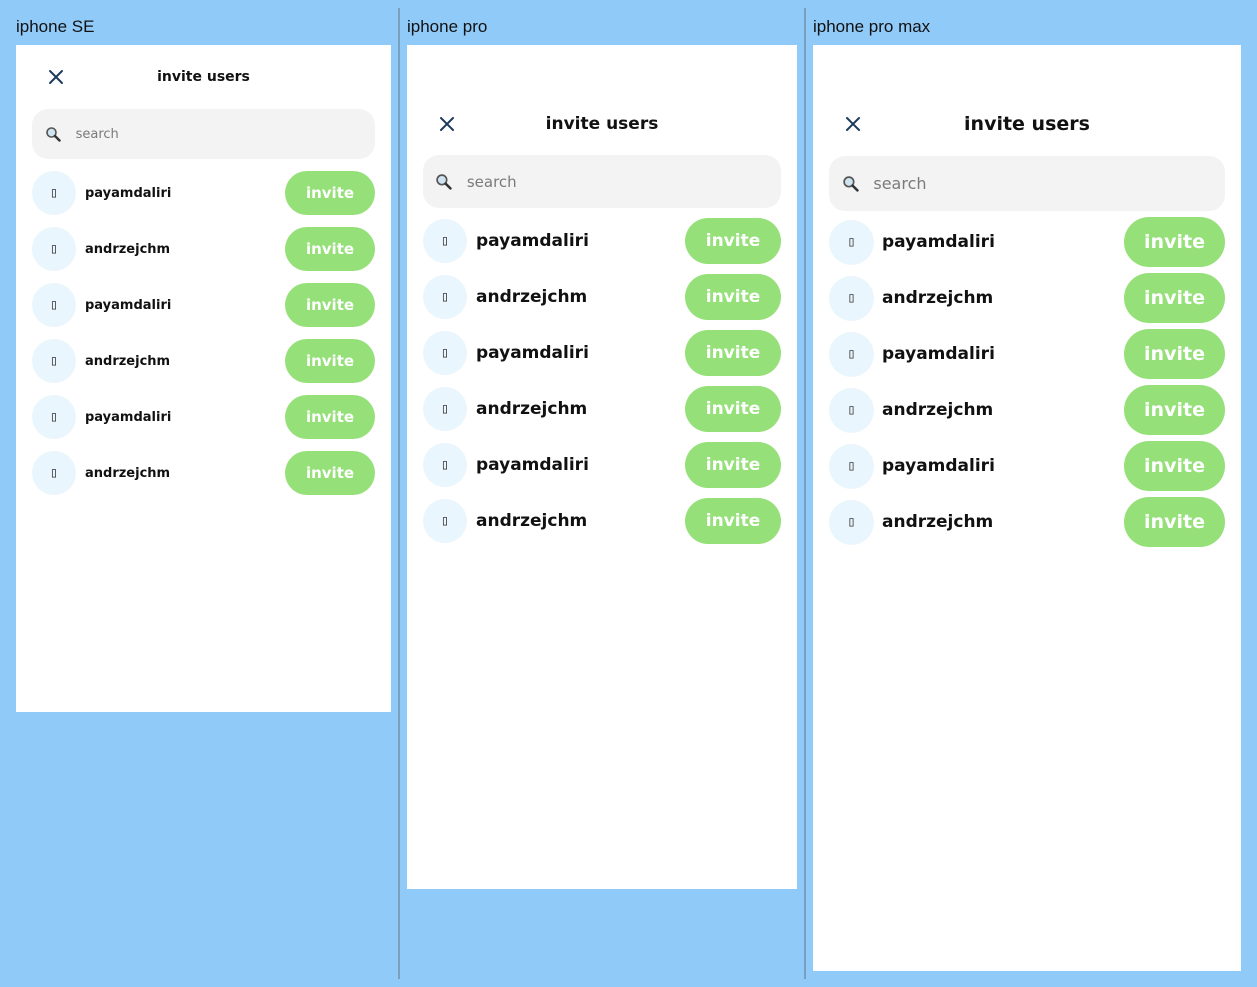 The width and height of the screenshot is (1257, 987). Describe the element at coordinates (55, 26) in the screenshot. I see `frame-label-iphone-se: iphone SE` at that location.